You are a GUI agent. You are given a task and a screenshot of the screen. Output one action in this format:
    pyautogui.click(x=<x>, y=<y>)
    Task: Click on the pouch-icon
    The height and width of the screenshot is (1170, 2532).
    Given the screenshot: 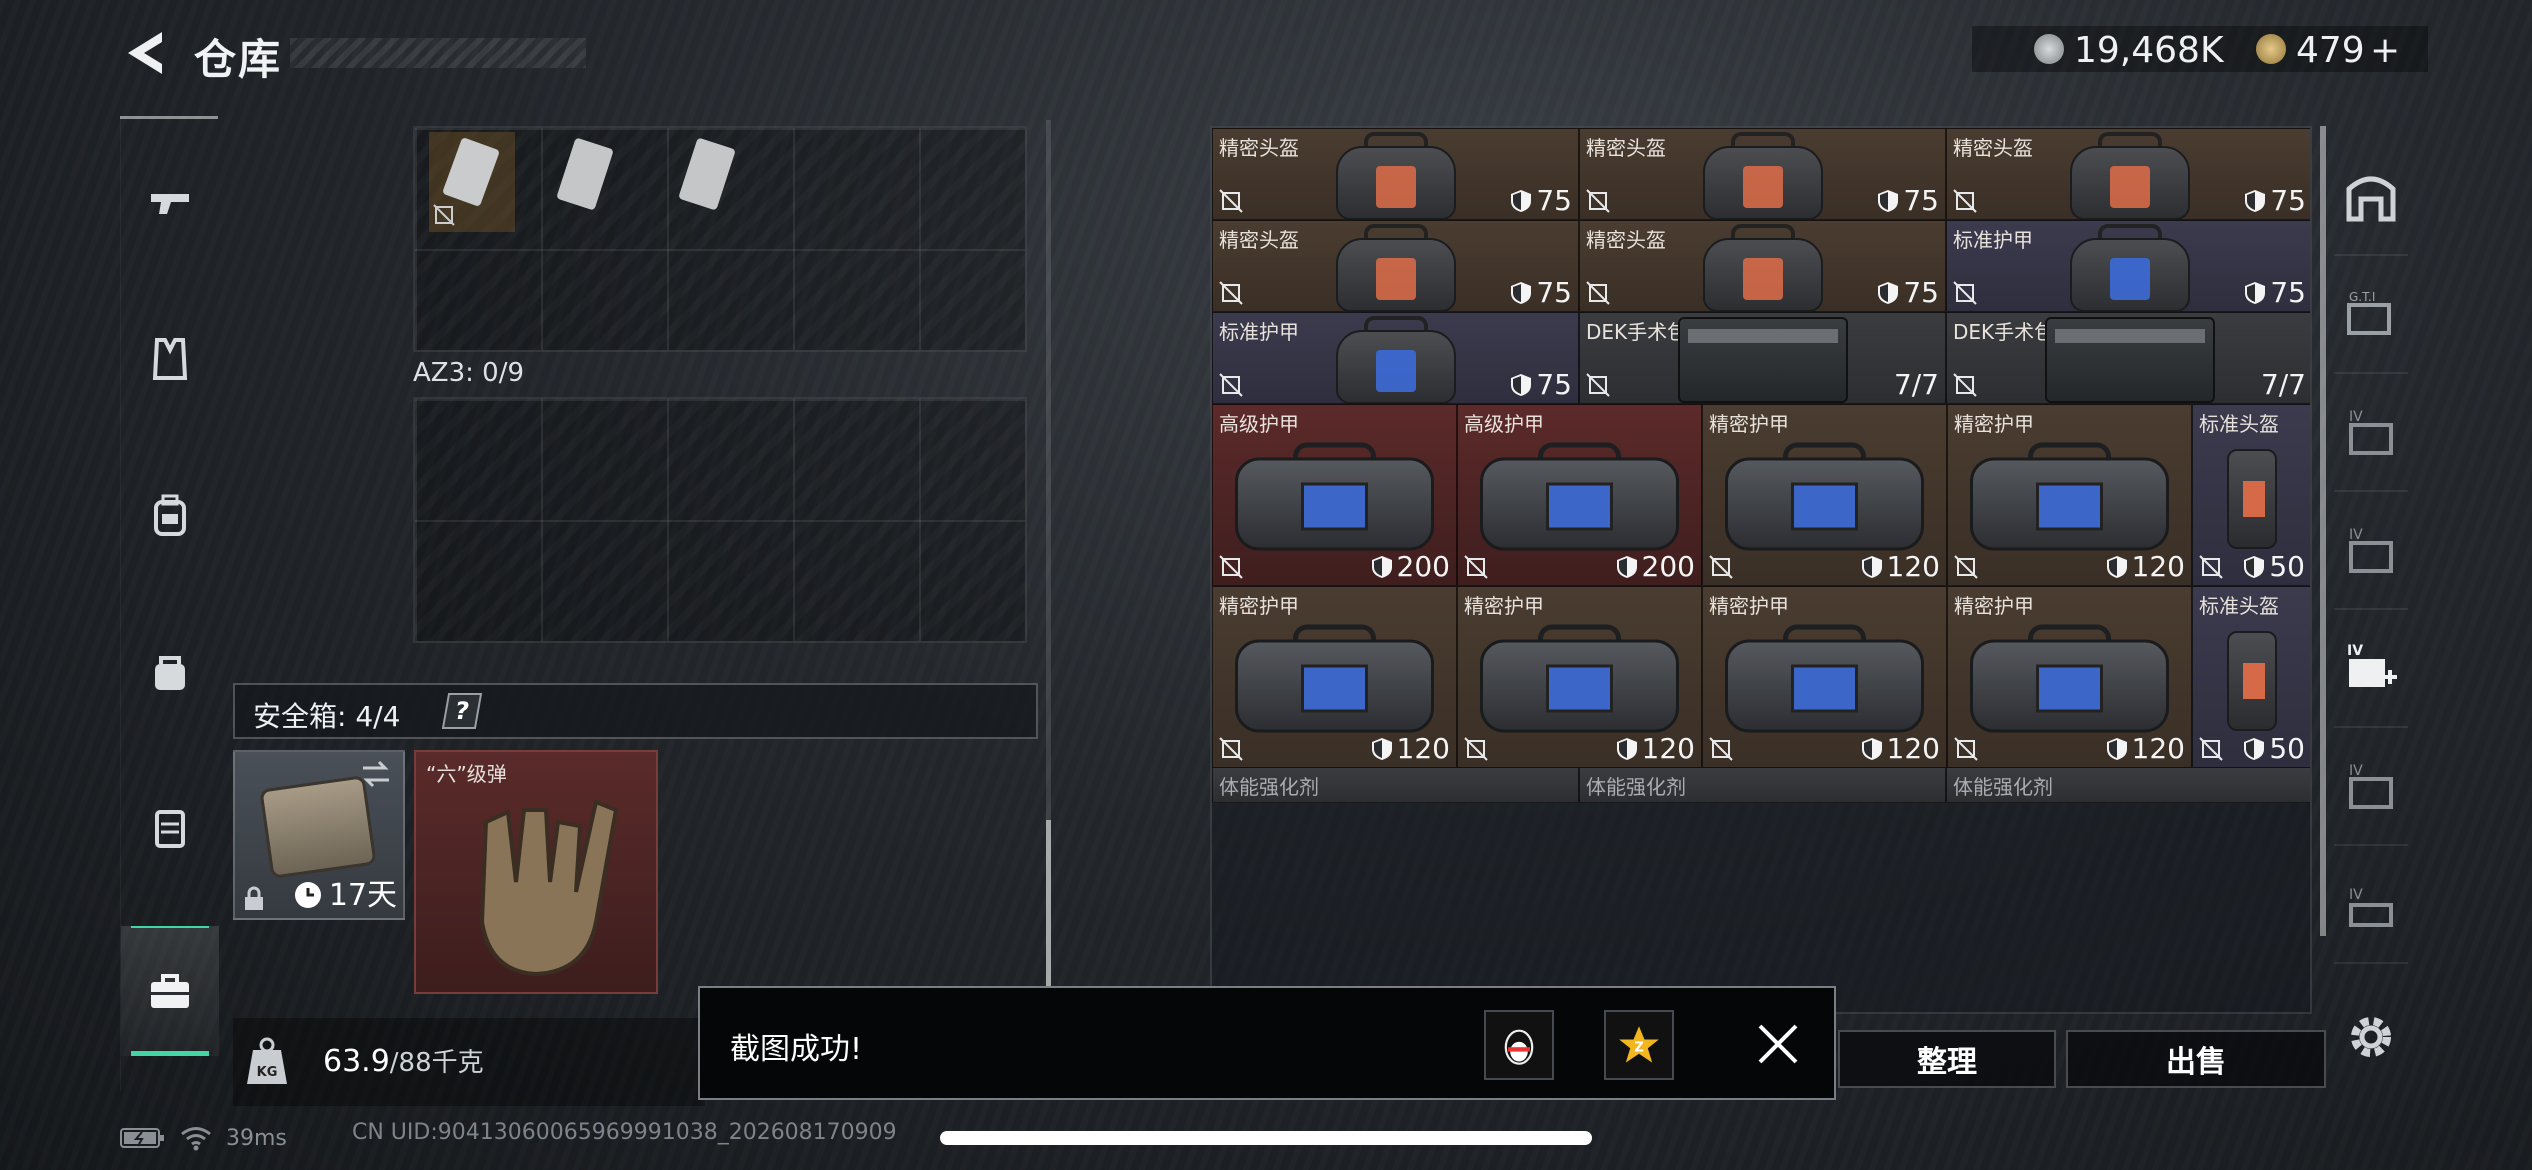 What is the action you would take?
    pyautogui.click(x=170, y=673)
    